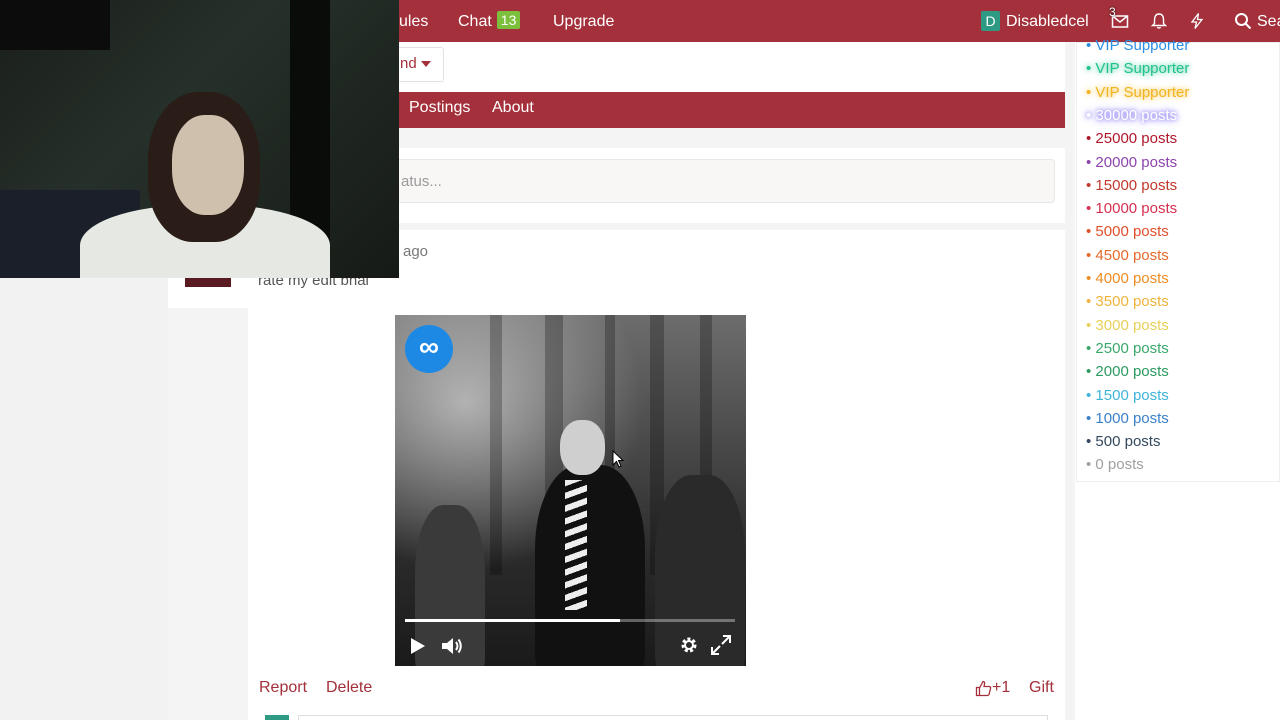 This screenshot has width=1280, height=720. What do you see at coordinates (1127, 325) in the screenshot?
I see `rank-legend-item: • 3000 posts` at bounding box center [1127, 325].